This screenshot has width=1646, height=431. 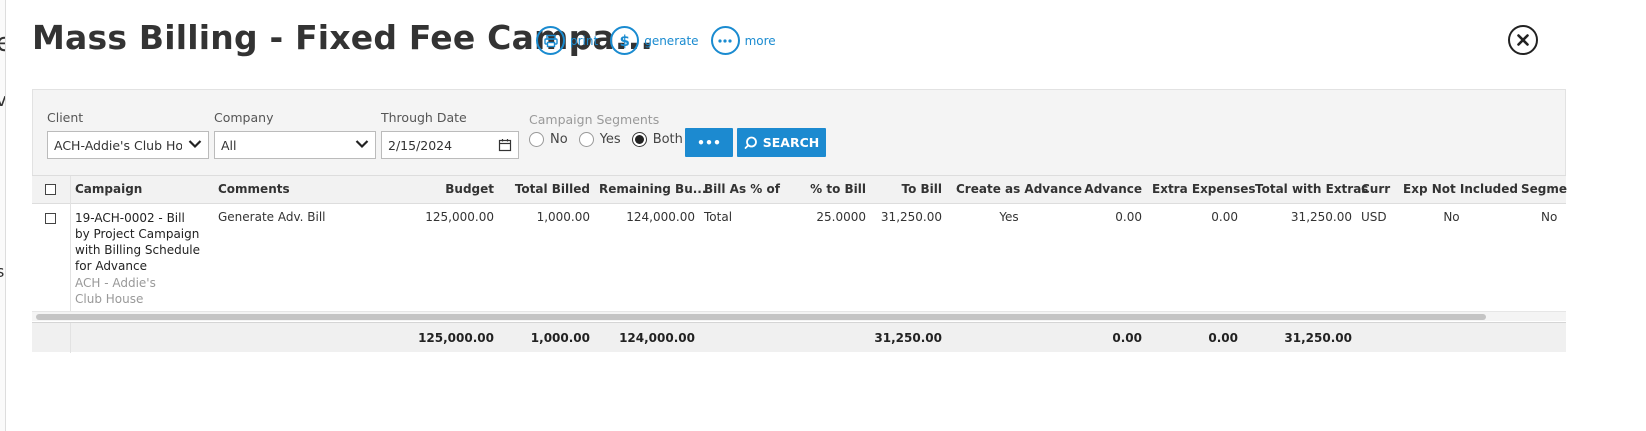 I want to click on segment-option-both: Both, so click(x=657, y=139).